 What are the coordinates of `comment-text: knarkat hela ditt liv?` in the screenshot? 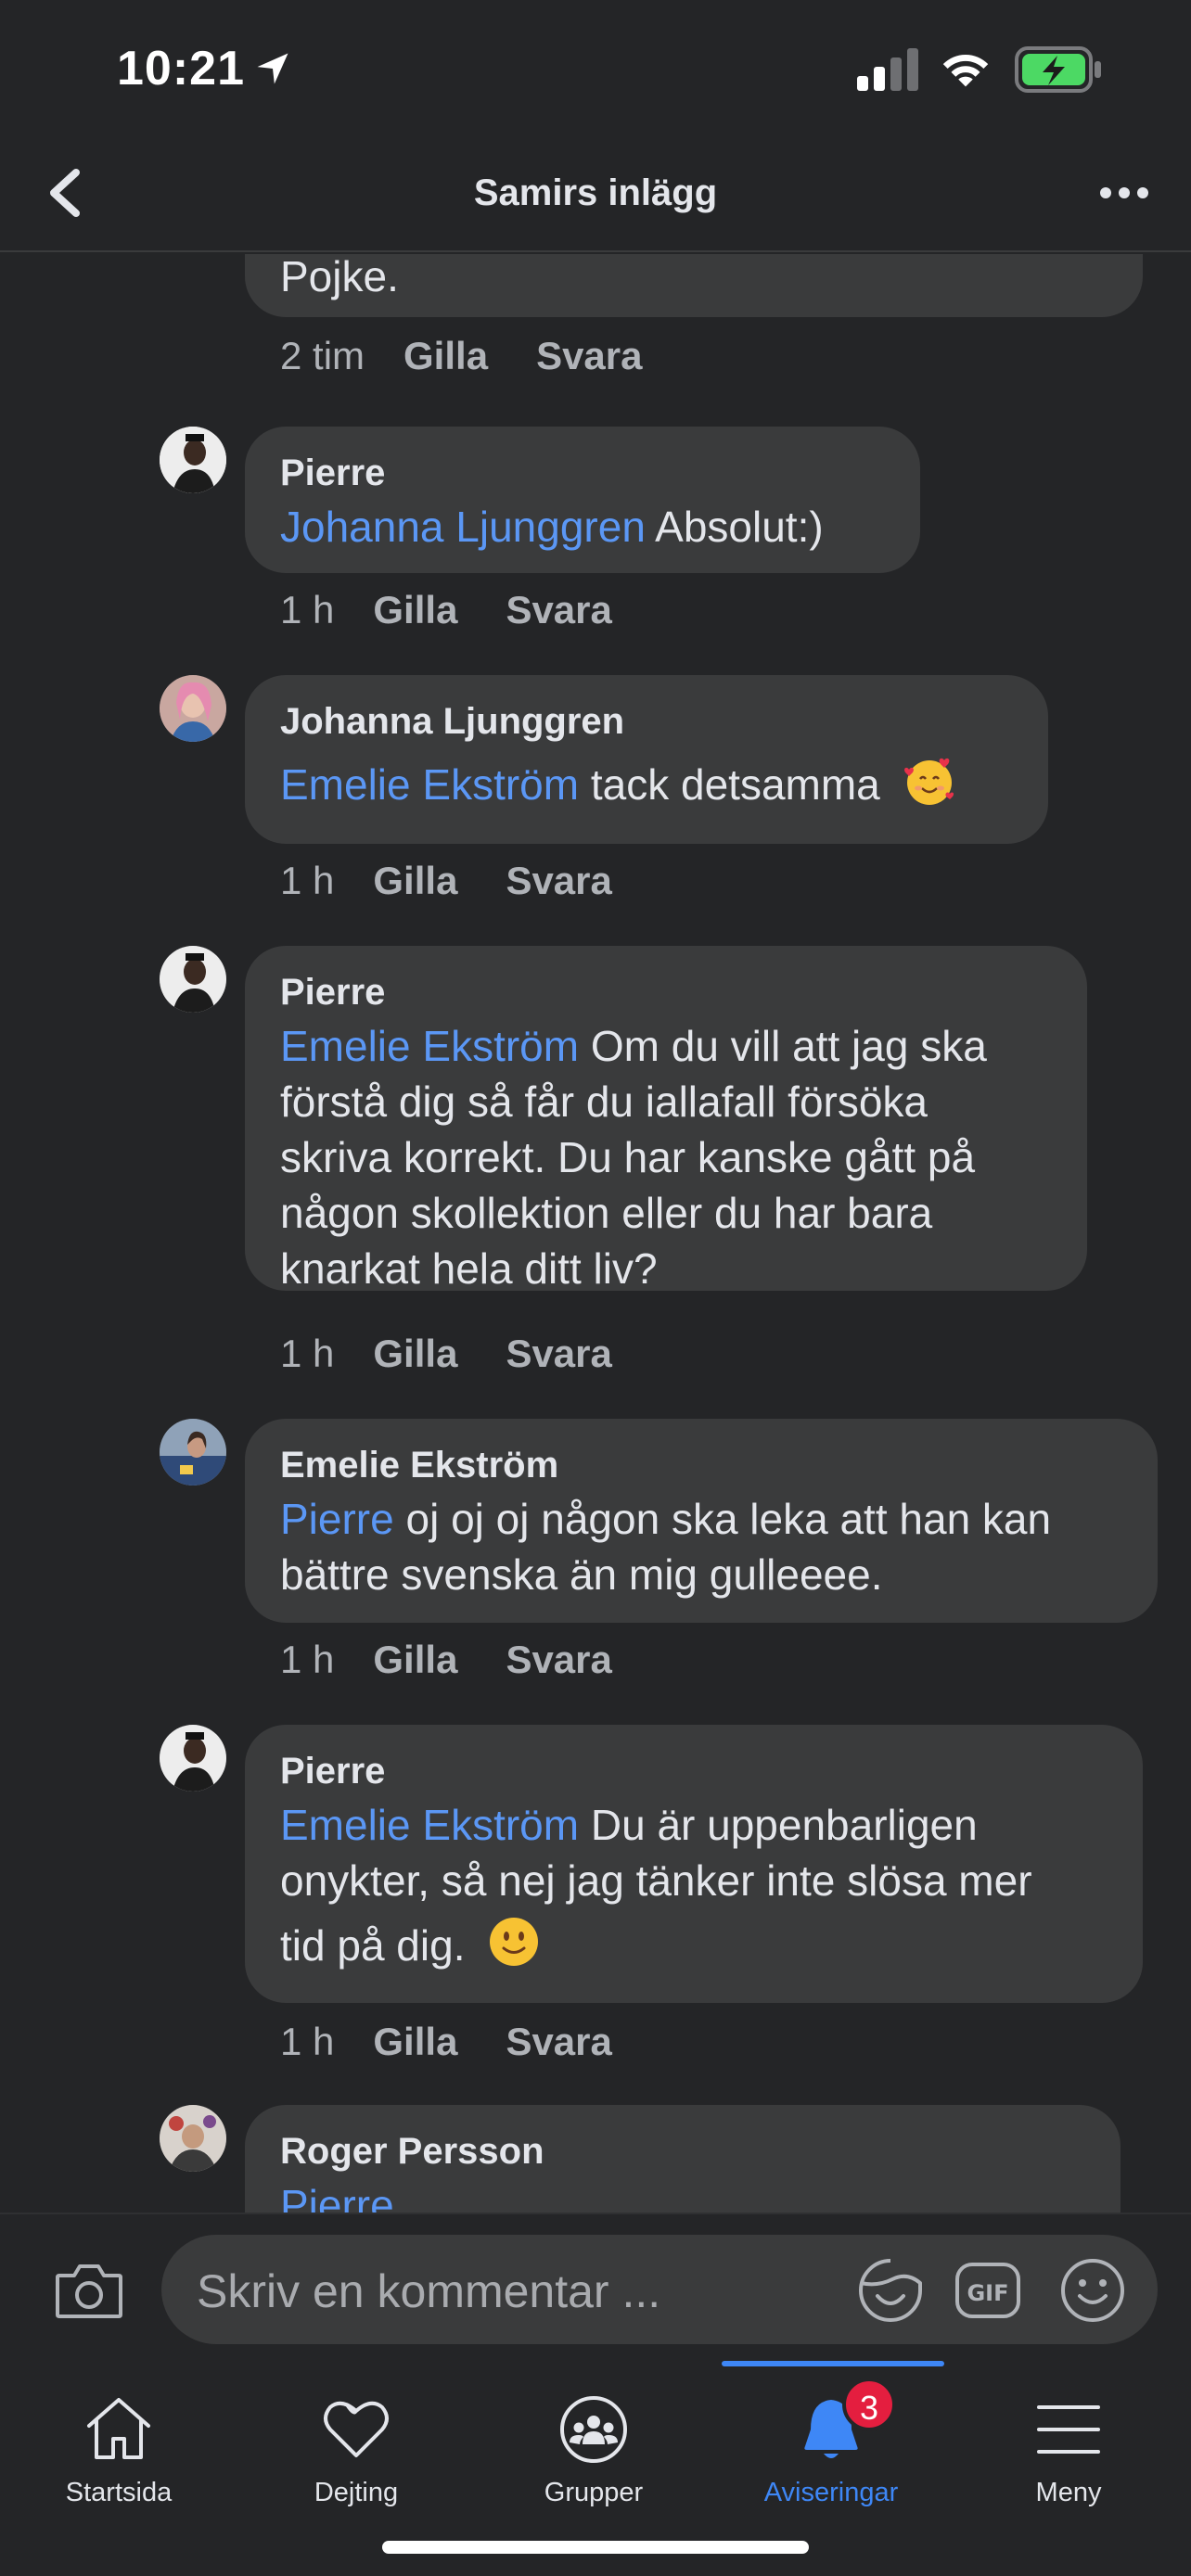 It's located at (469, 1269).